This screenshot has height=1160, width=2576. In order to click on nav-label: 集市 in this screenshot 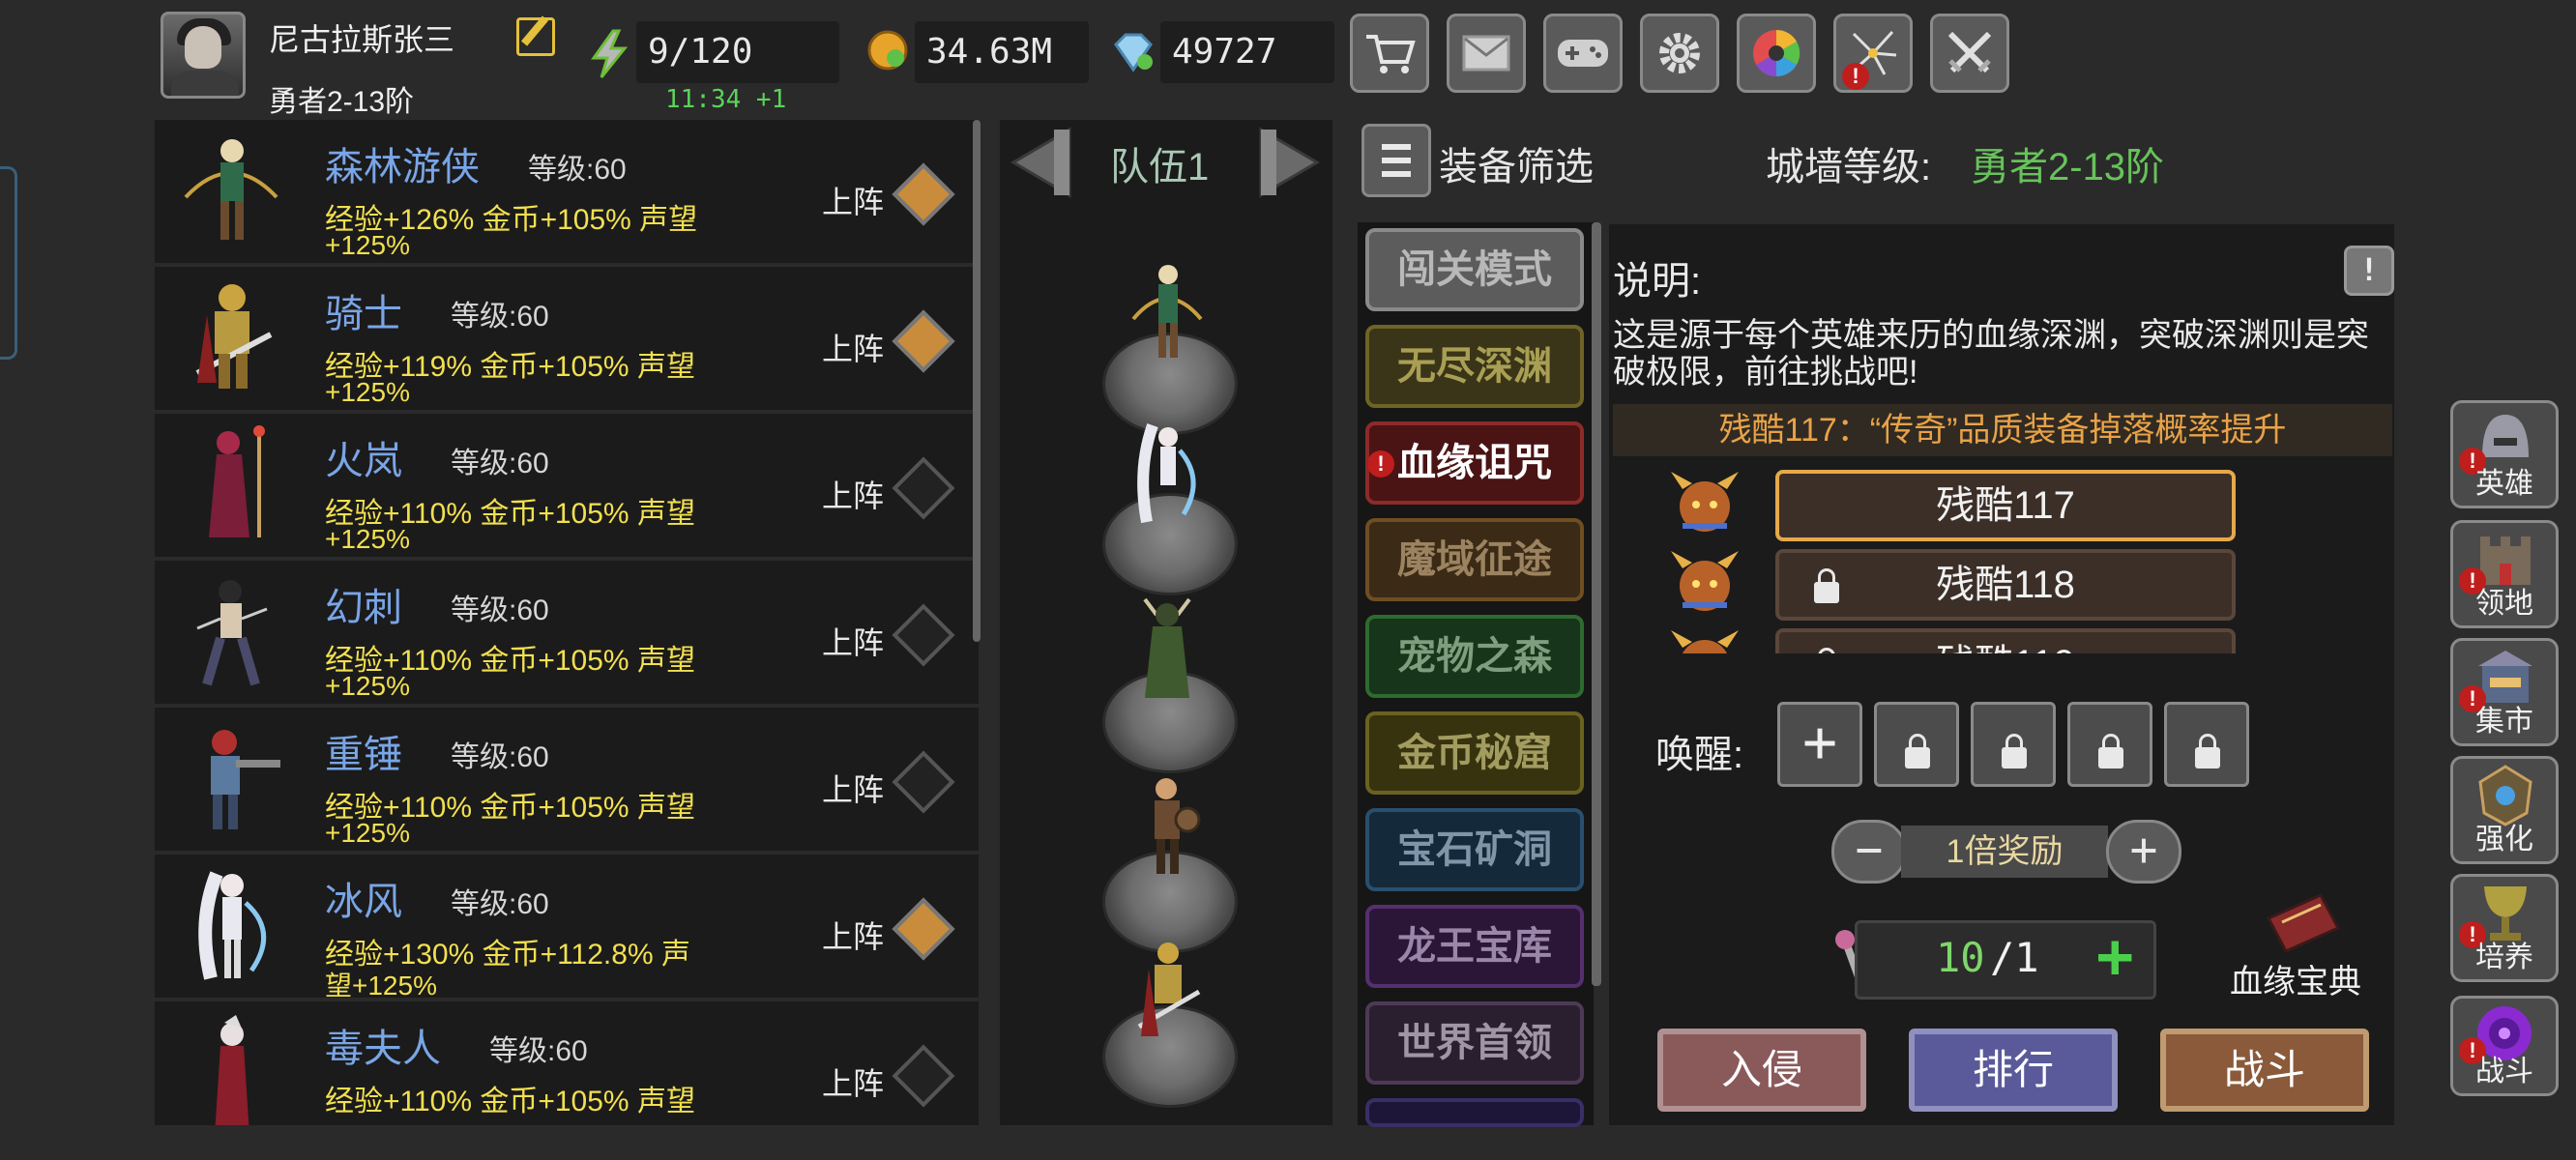, I will do `click(2504, 722)`.